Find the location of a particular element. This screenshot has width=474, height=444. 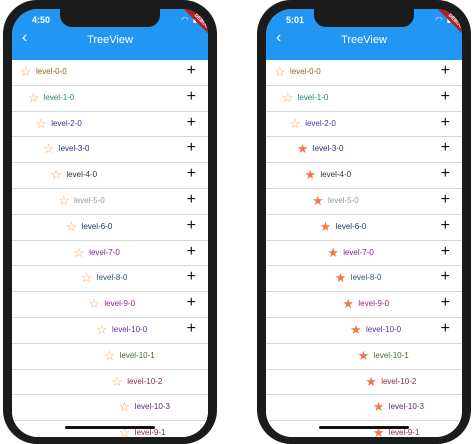

tree-row: ★ level-10-1 is located at coordinates (364, 356).